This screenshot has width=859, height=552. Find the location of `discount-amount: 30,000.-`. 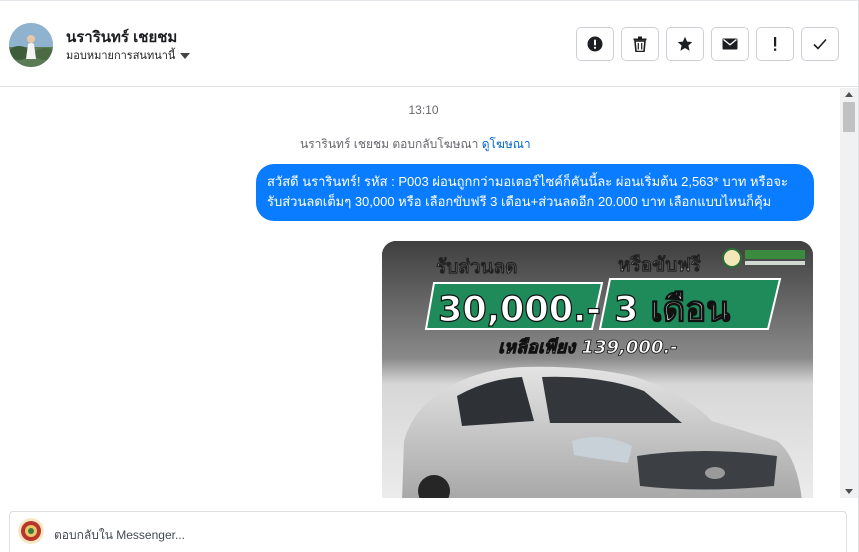

discount-amount: 30,000.- is located at coordinates (519, 310).